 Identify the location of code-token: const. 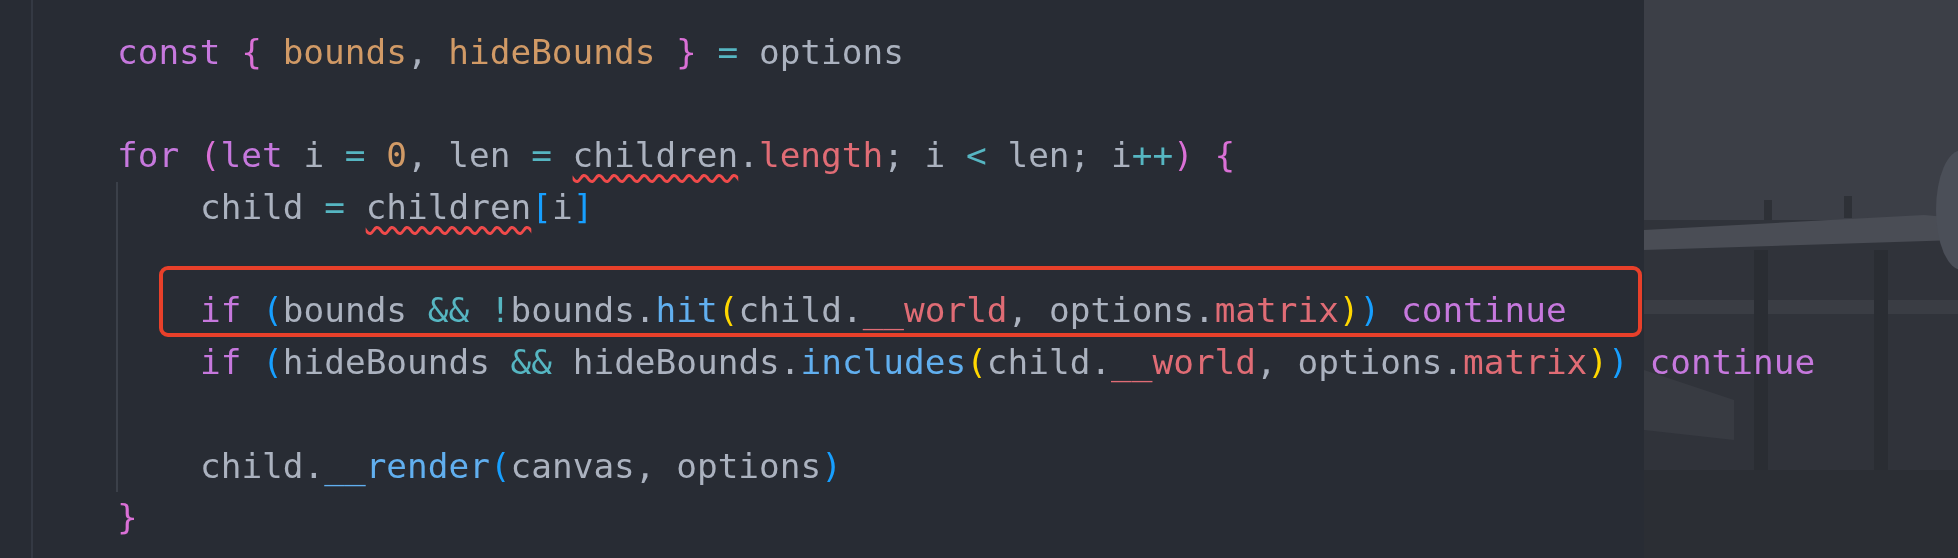
(169, 52).